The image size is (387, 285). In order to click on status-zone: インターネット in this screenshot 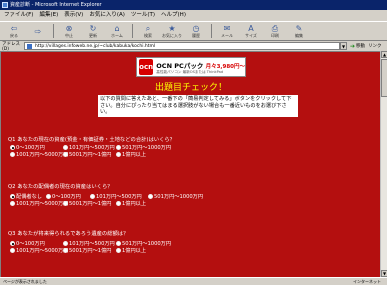, I will do `click(367, 281)`.